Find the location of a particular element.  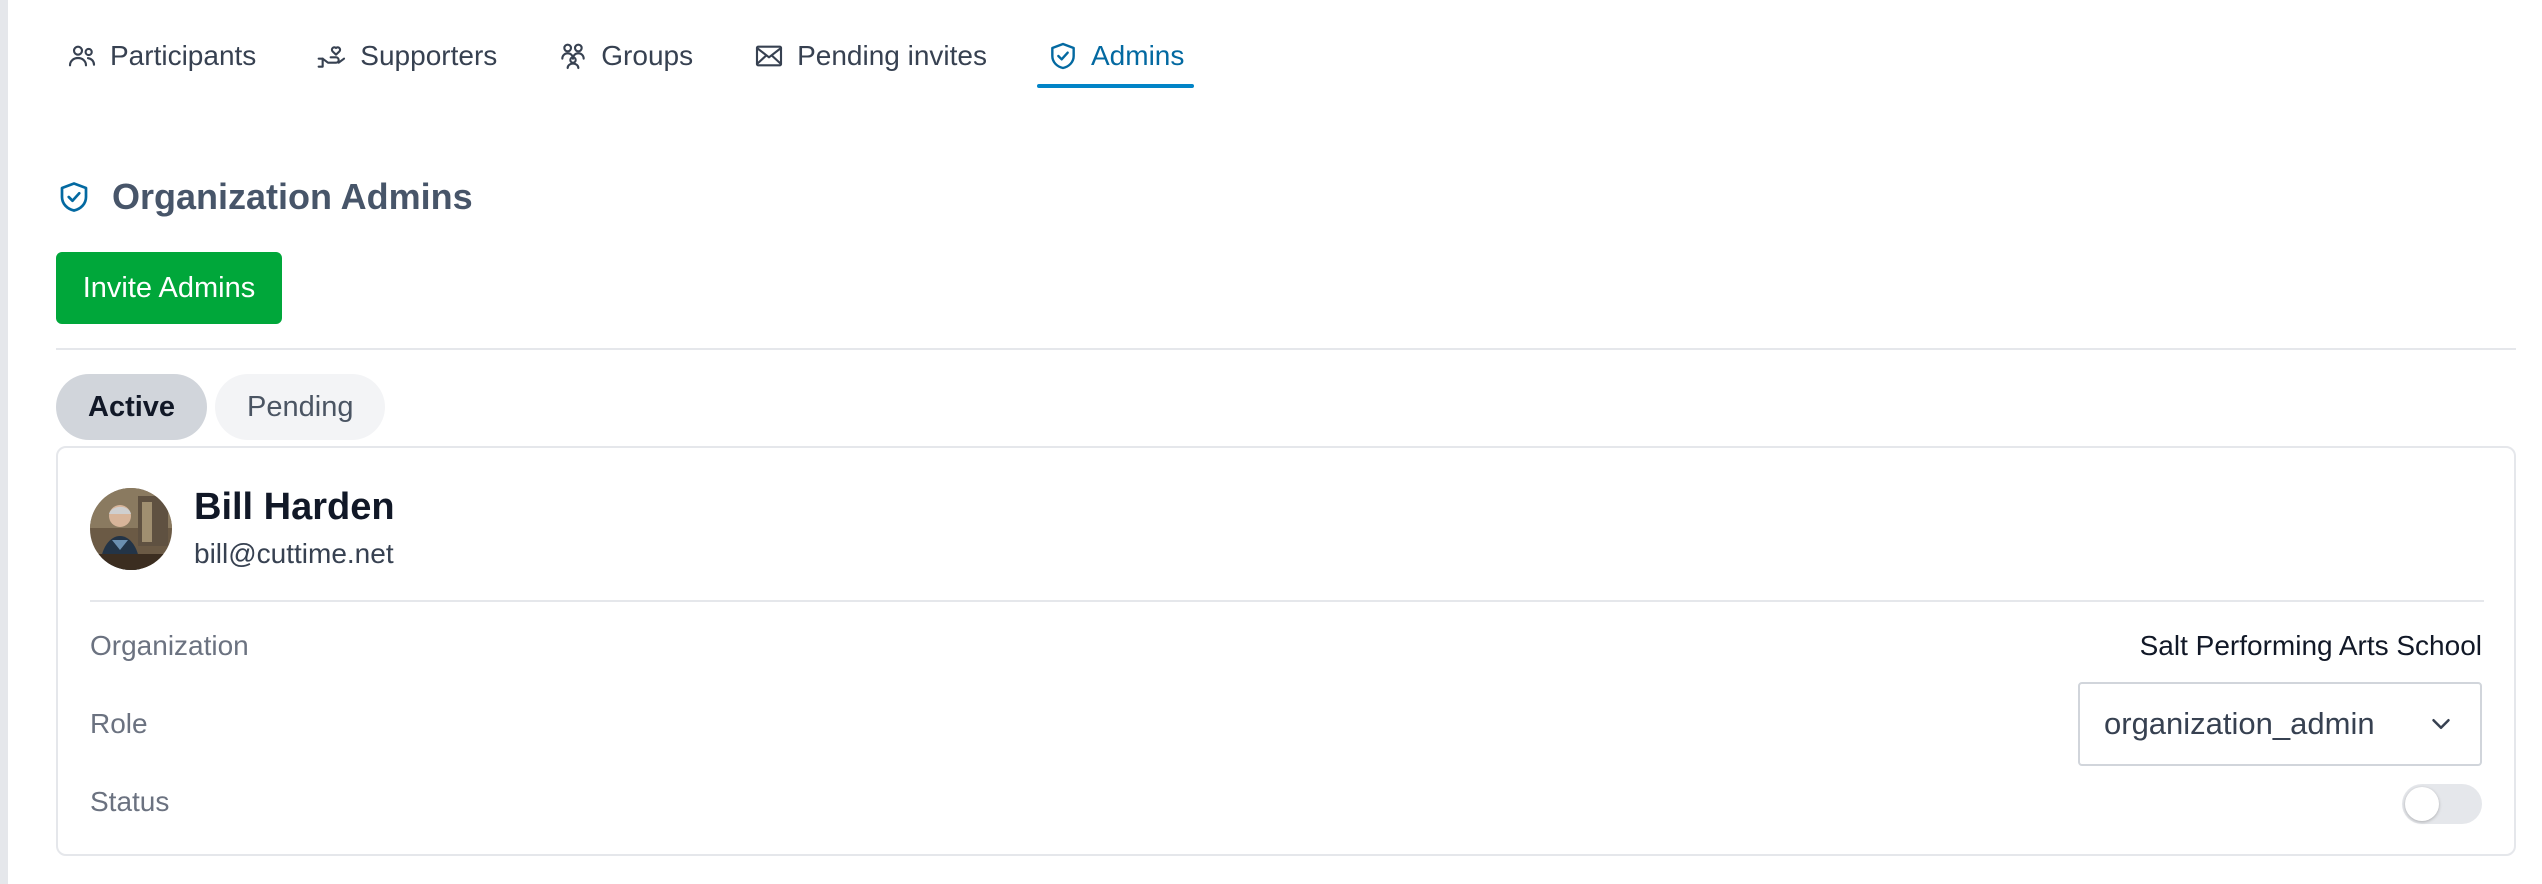

left-edge-border is located at coordinates (4, 442).